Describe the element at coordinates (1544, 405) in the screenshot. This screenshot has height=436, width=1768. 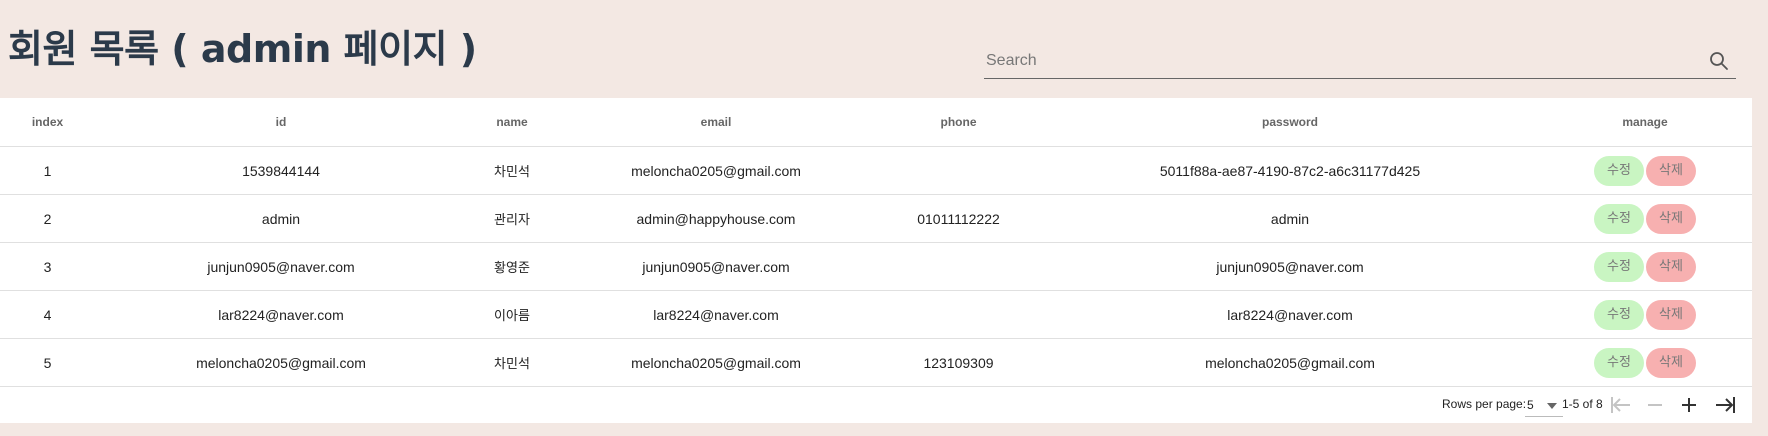
I see `rows-per-page-select: 5` at that location.